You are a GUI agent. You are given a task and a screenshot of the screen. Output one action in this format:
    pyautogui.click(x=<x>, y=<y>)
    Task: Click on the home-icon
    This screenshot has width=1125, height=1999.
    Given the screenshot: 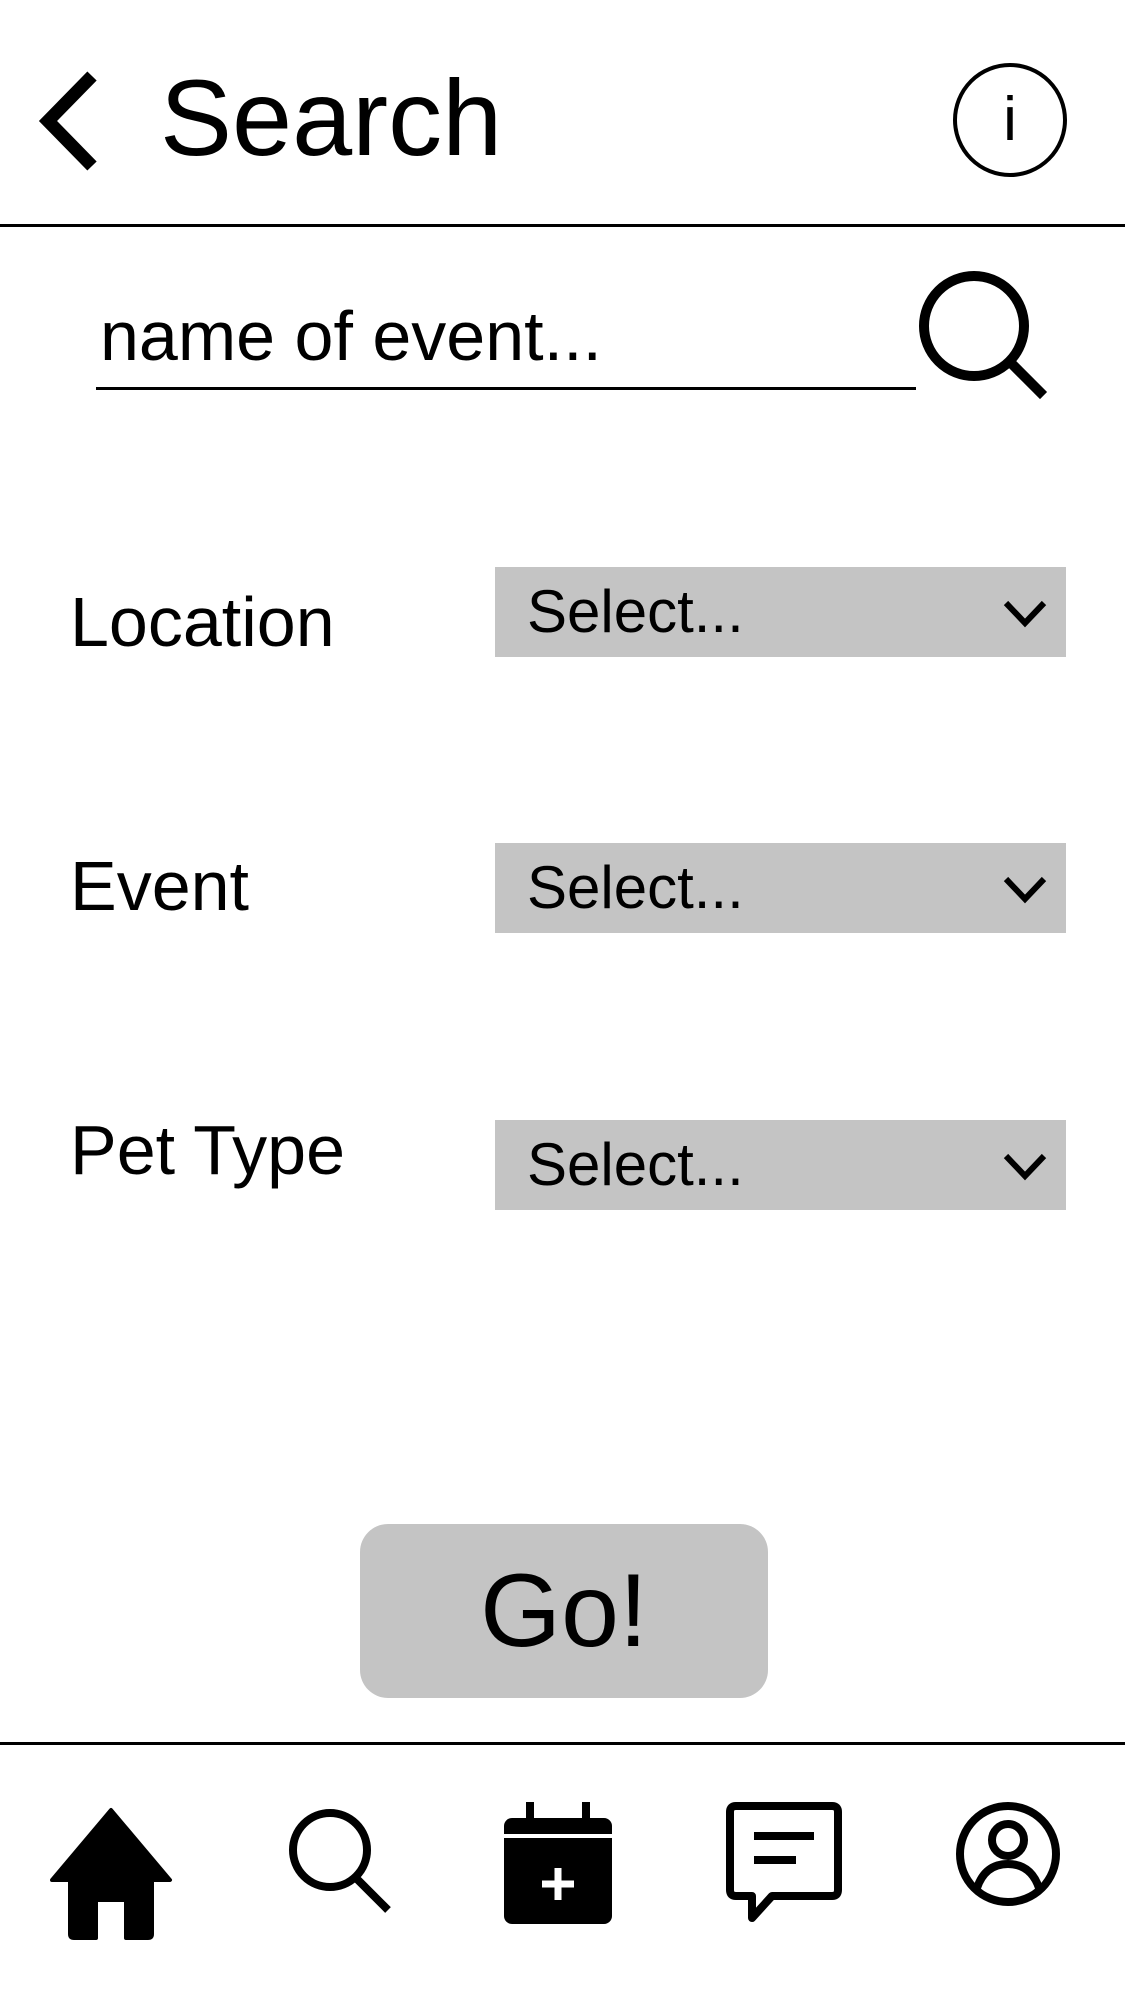 What is the action you would take?
    pyautogui.click(x=111, y=1874)
    